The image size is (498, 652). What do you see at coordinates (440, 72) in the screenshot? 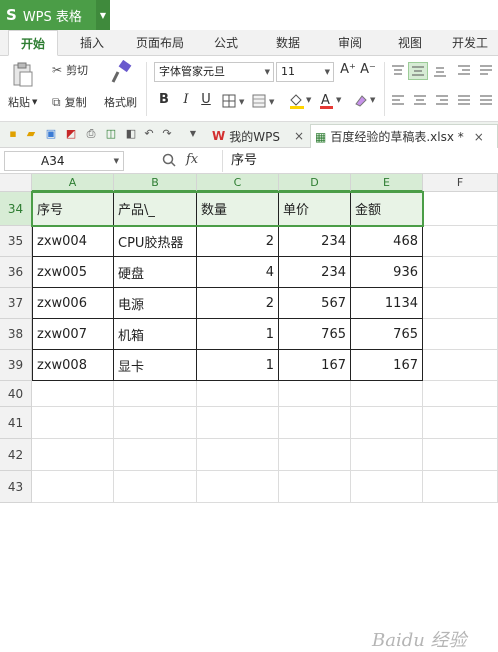
I see `align-bottom-icon` at bounding box center [440, 72].